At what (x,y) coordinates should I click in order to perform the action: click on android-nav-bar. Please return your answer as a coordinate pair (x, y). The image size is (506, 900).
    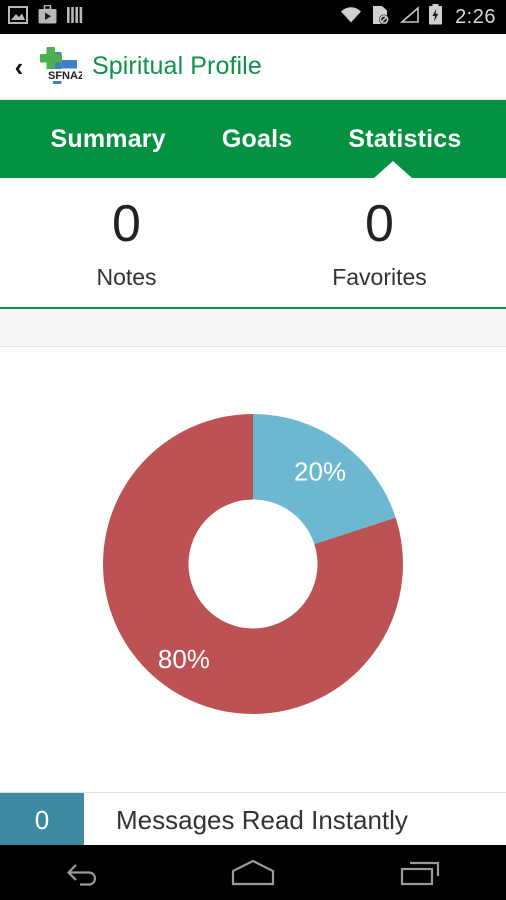
    Looking at the image, I should click on (253, 872).